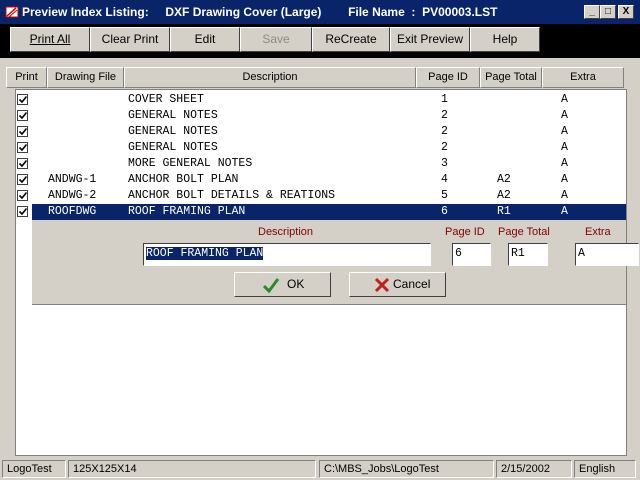 The image size is (640, 480). Describe the element at coordinates (12, 12) in the screenshot. I see `app-icon` at that location.